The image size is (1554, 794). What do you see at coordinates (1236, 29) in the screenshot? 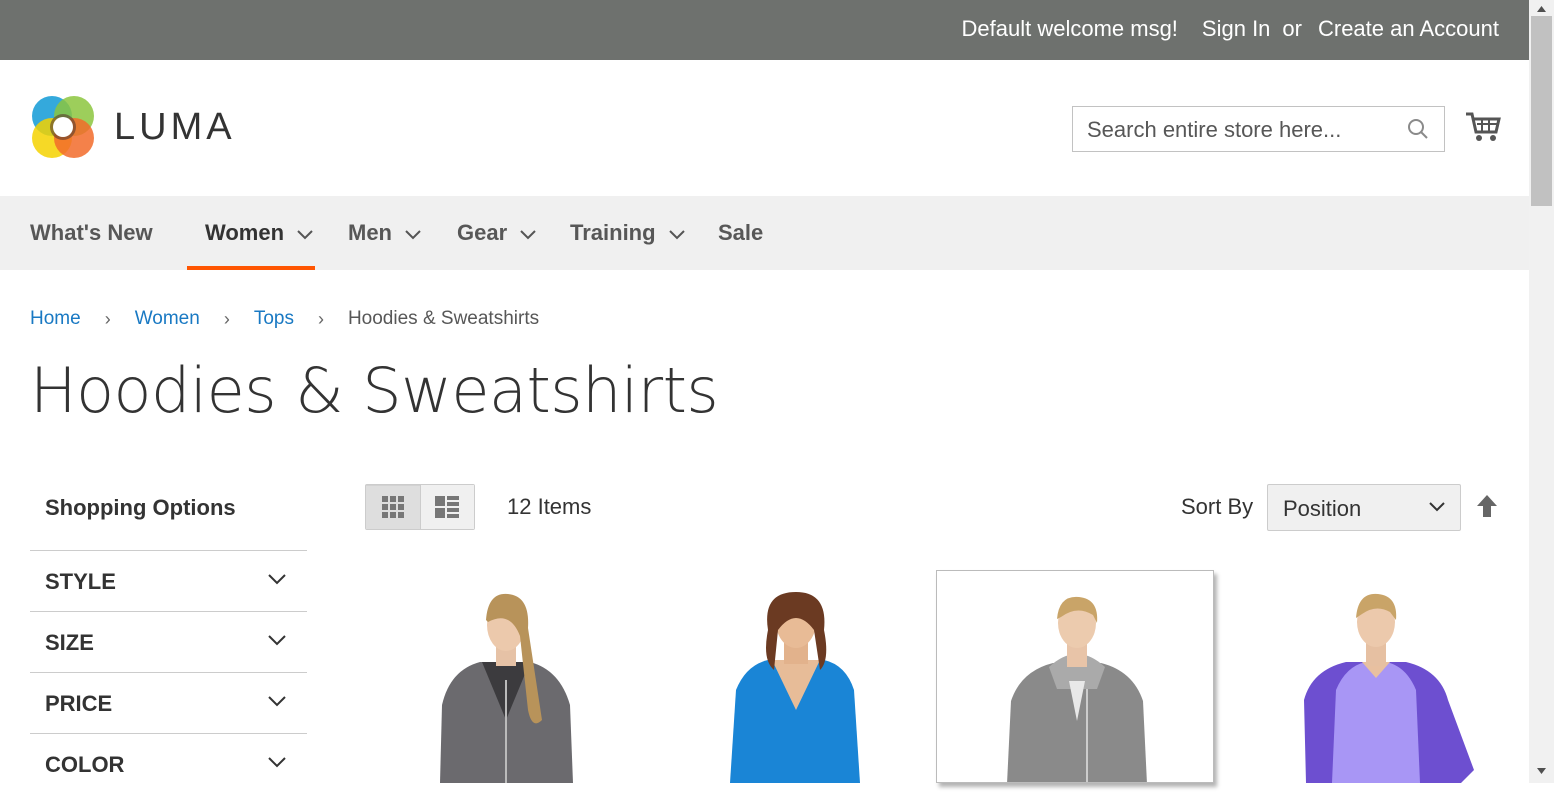
I see `sign-in-link: Sign In` at bounding box center [1236, 29].